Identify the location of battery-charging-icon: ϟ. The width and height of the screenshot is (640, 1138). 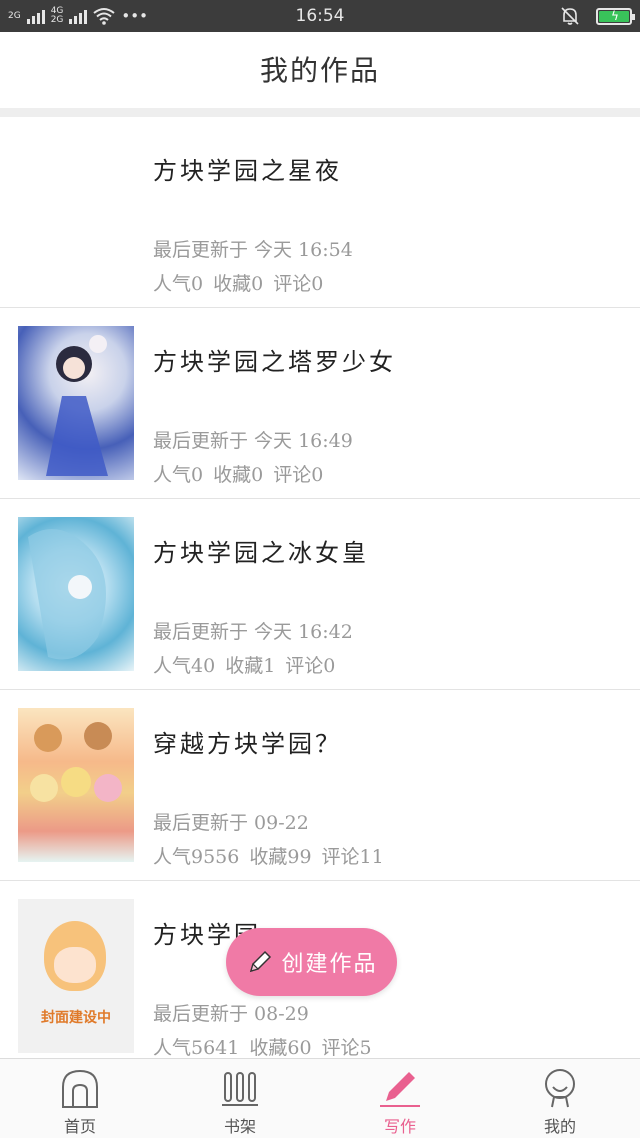
(615, 16).